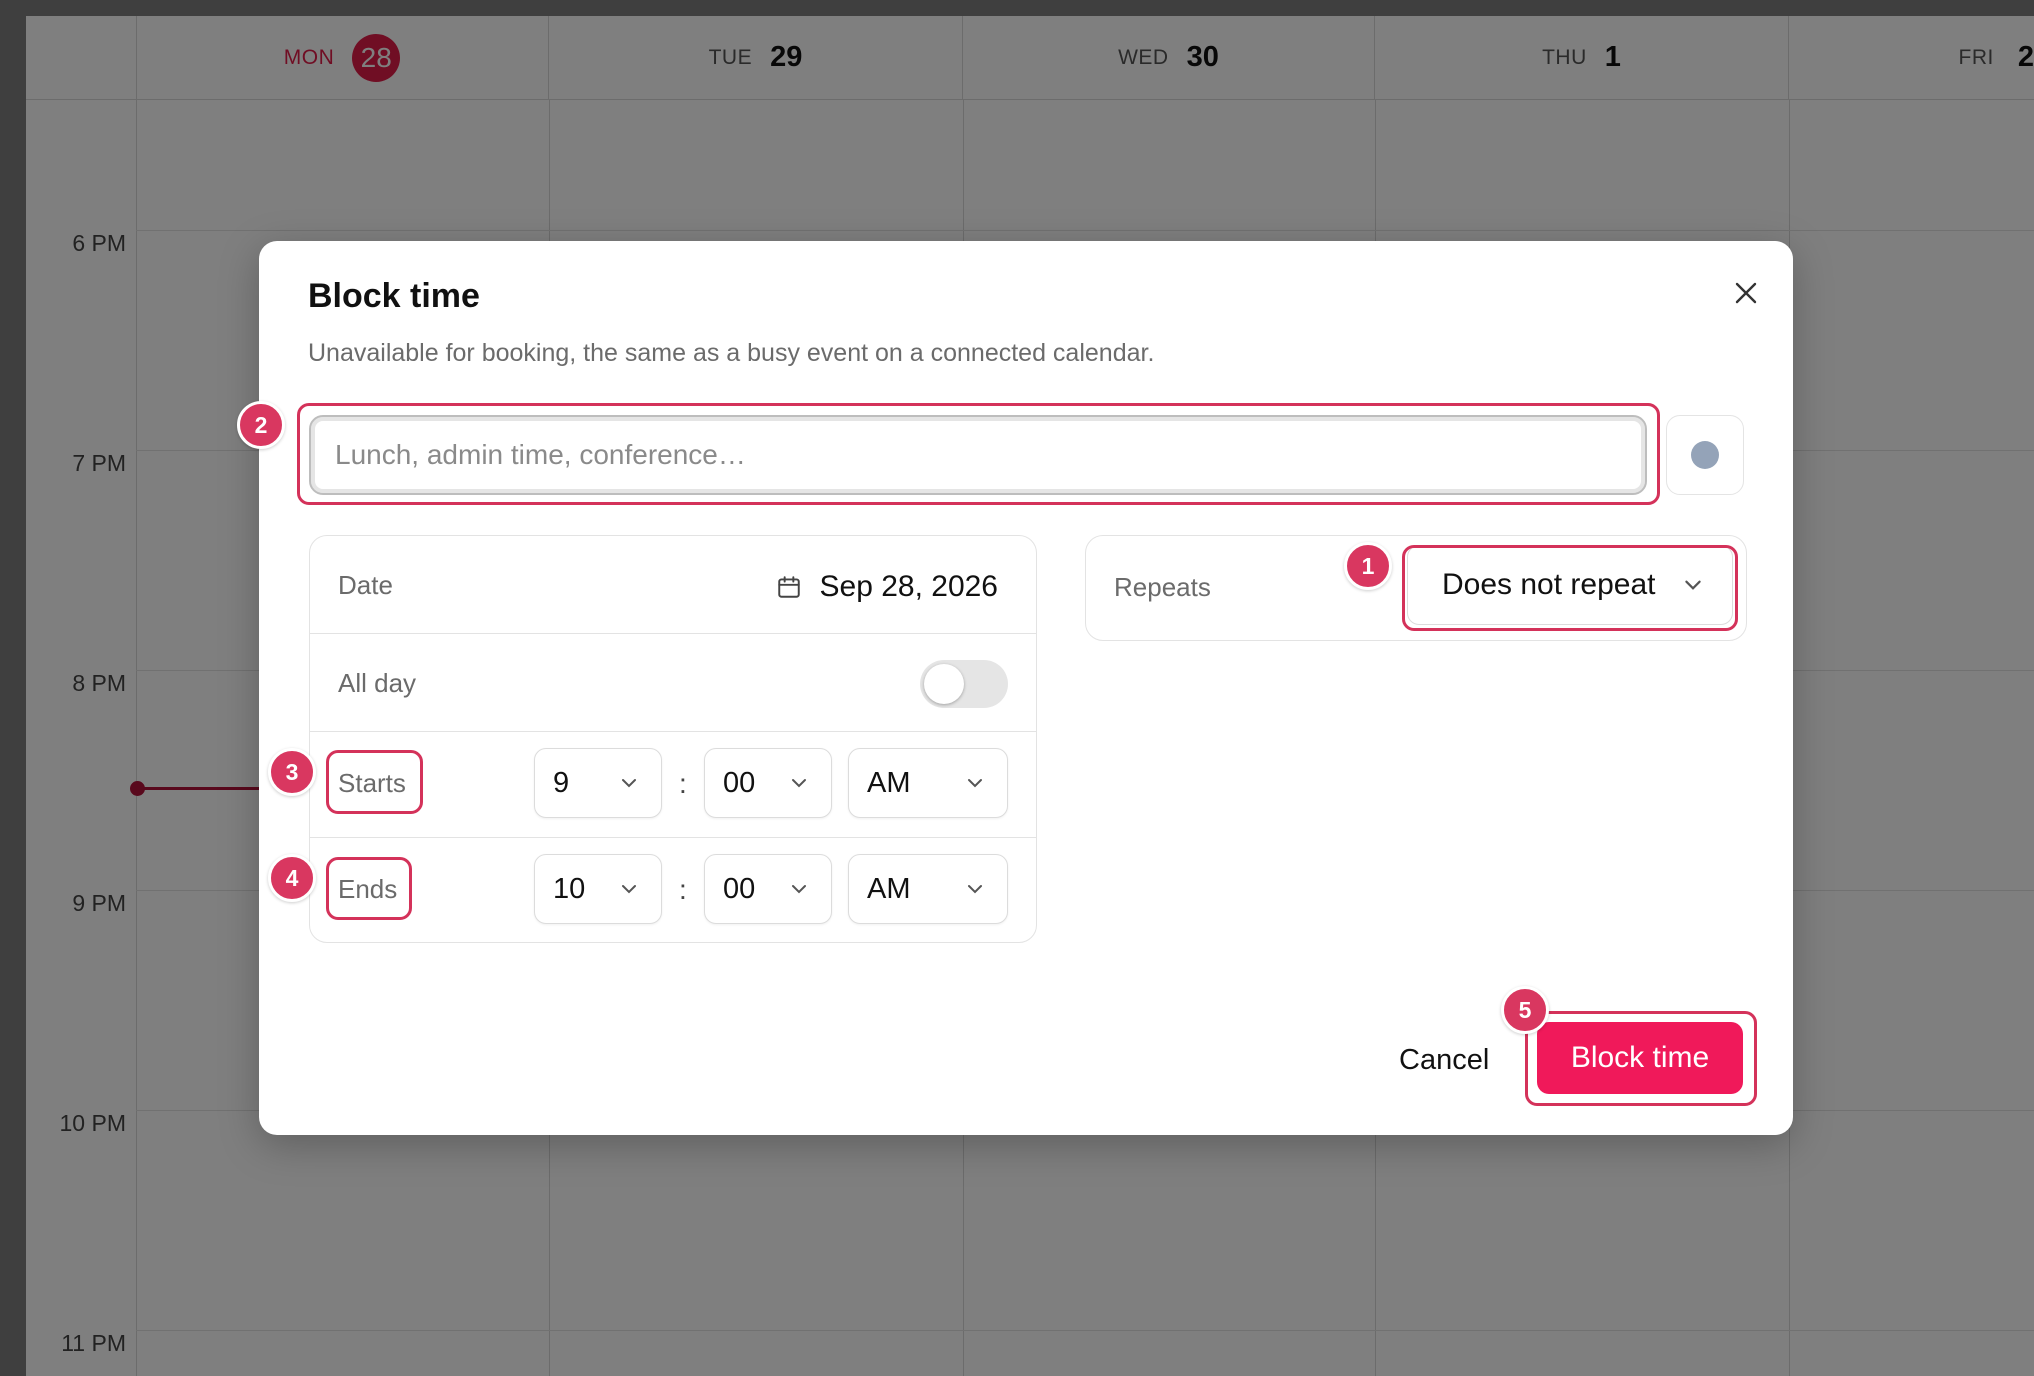 The width and height of the screenshot is (2034, 1376). I want to click on dialog-title: Block time, so click(394, 296).